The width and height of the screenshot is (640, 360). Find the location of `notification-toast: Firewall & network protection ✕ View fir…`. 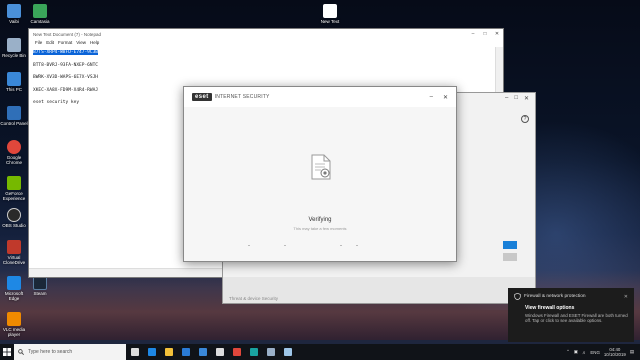

notification-toast: Firewall & network protection ✕ View fir… is located at coordinates (571, 315).